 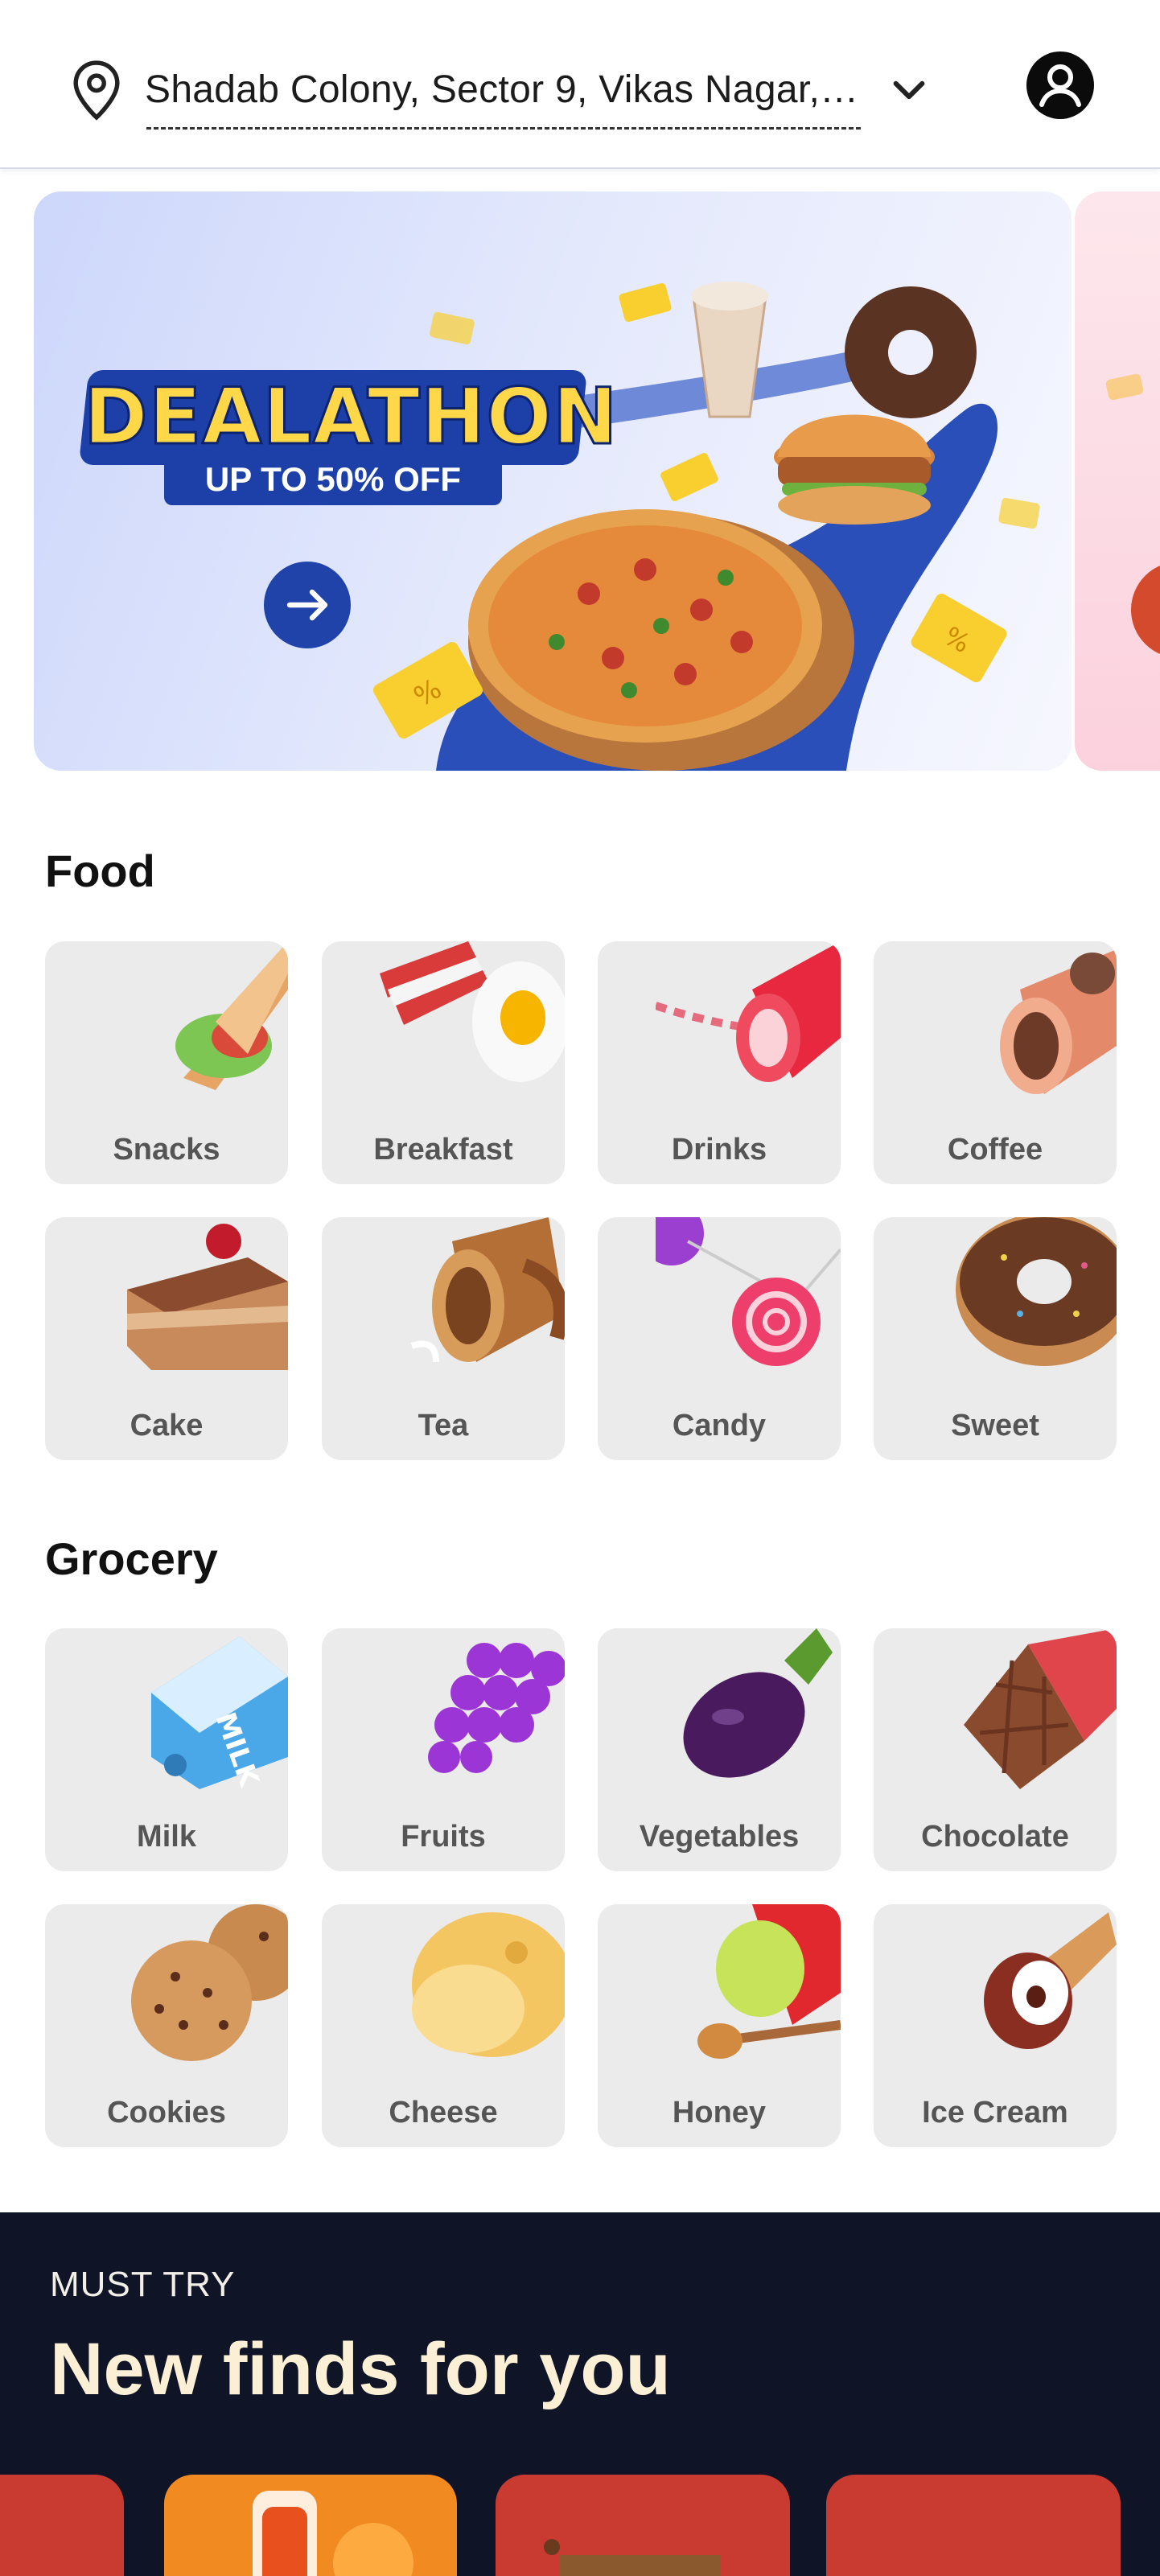 I want to click on cheese-icon, so click(x=488, y=1984).